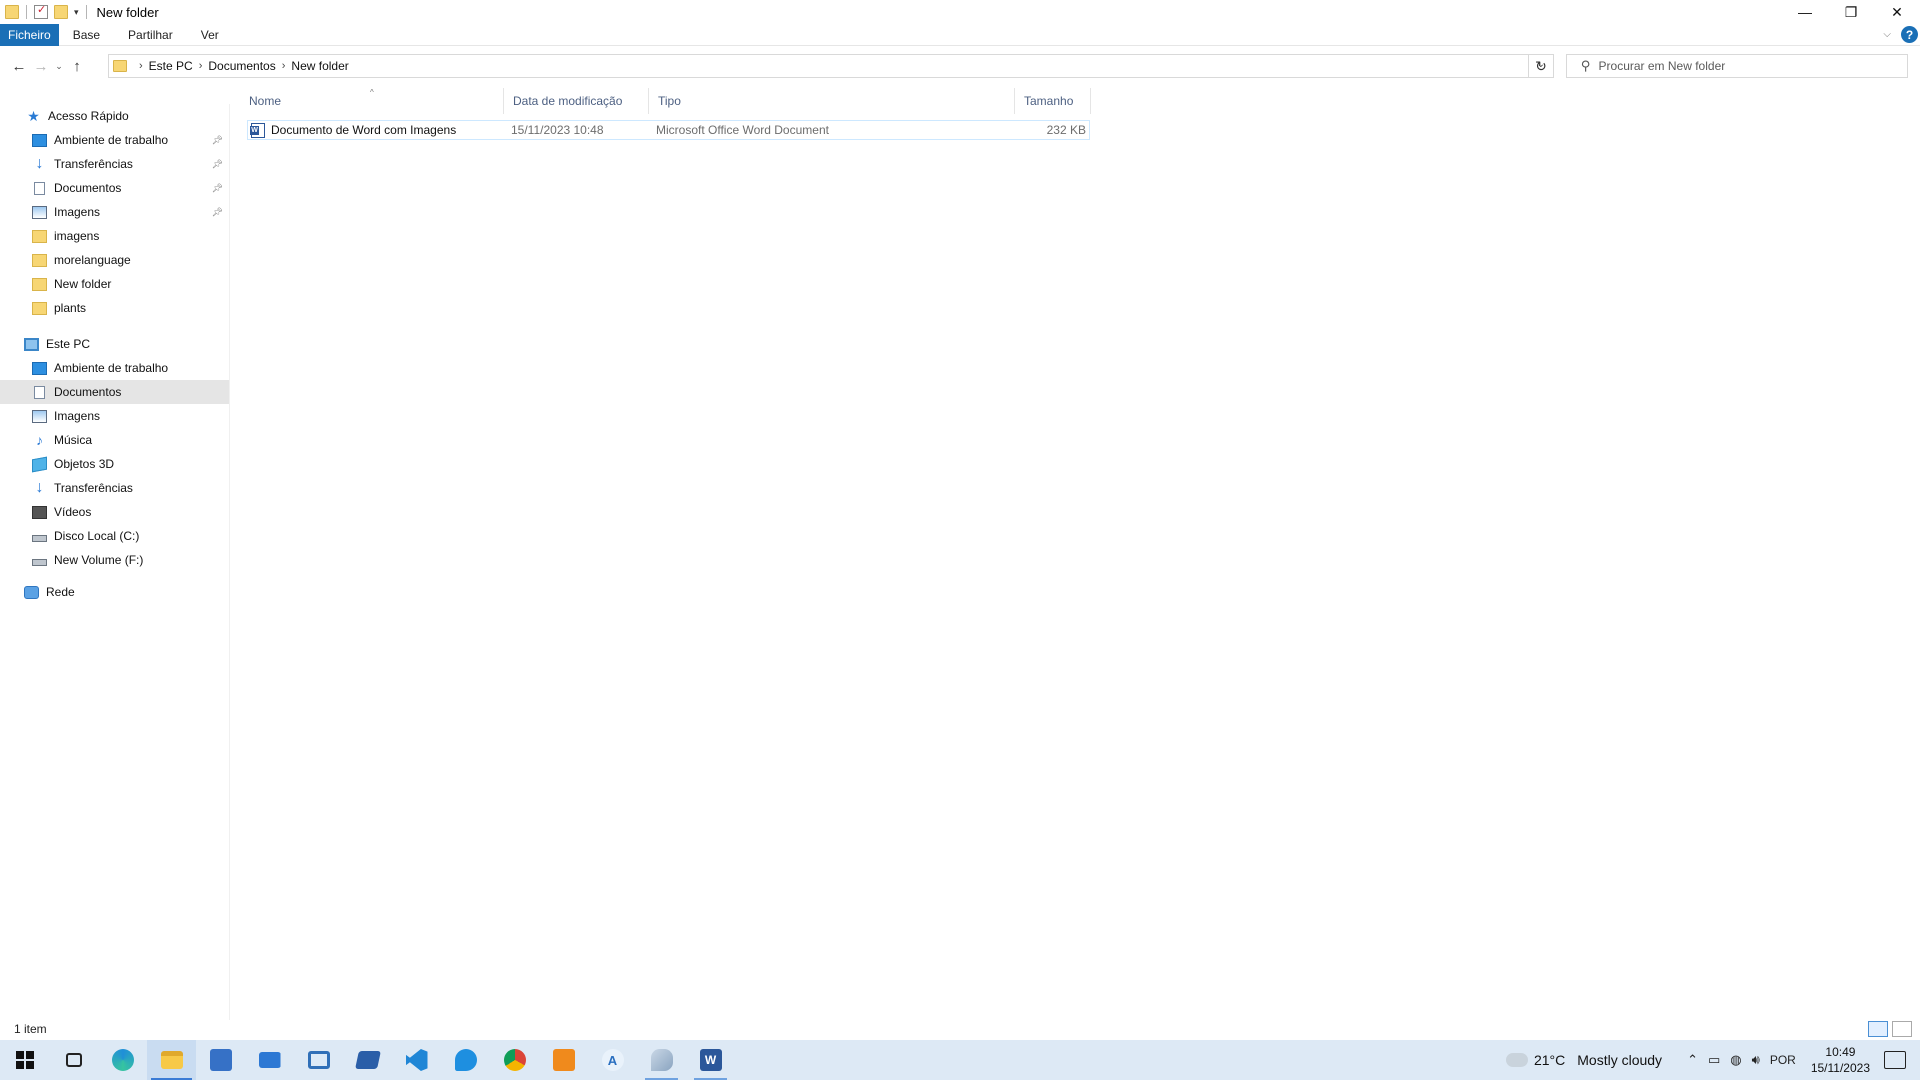 The width and height of the screenshot is (1920, 1080). I want to click on customize-toolbar-dropdown-icon: ▾, so click(76, 12).